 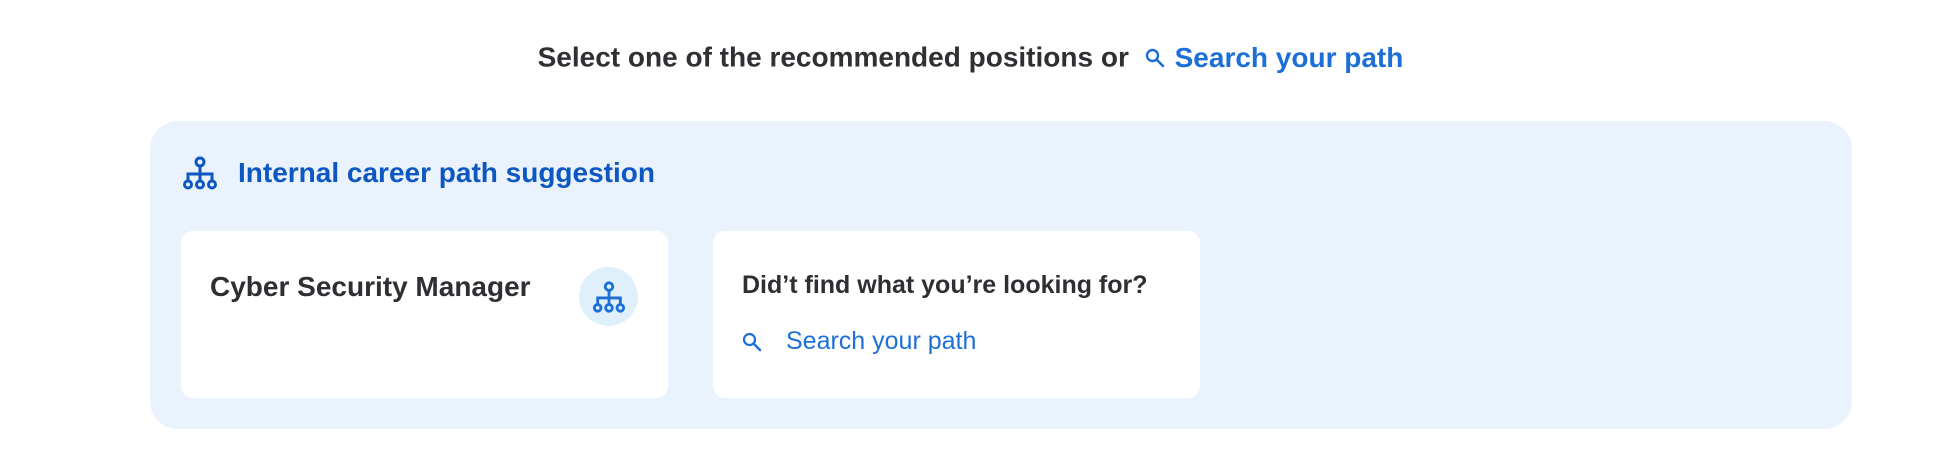 What do you see at coordinates (1289, 58) in the screenshot?
I see `headline-search-label: Search your path` at bounding box center [1289, 58].